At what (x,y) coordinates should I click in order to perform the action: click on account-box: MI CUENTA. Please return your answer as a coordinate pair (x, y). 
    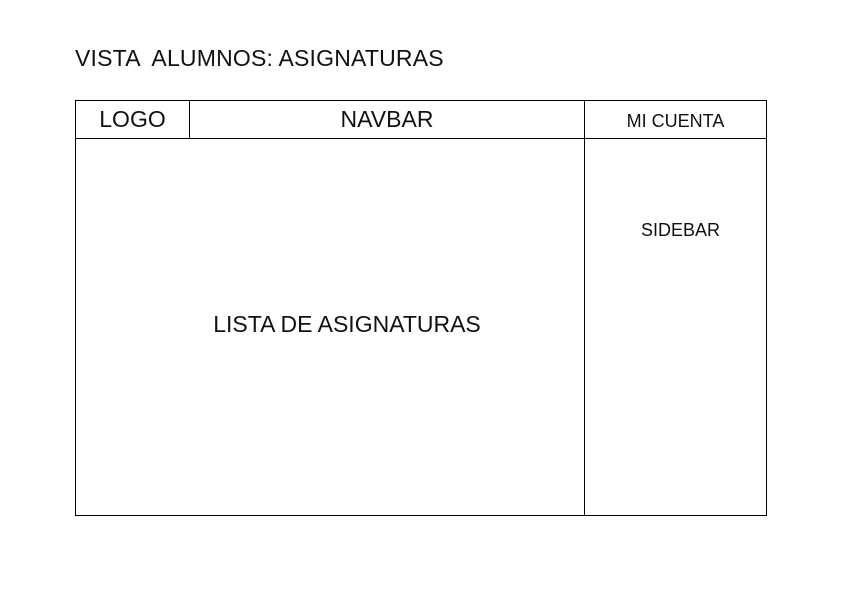
    Looking at the image, I should click on (675, 120).